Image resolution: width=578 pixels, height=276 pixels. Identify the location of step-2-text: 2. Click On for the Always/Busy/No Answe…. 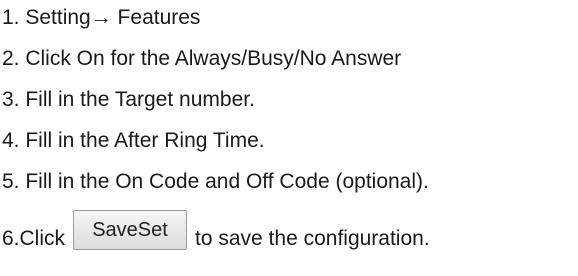
(202, 58).